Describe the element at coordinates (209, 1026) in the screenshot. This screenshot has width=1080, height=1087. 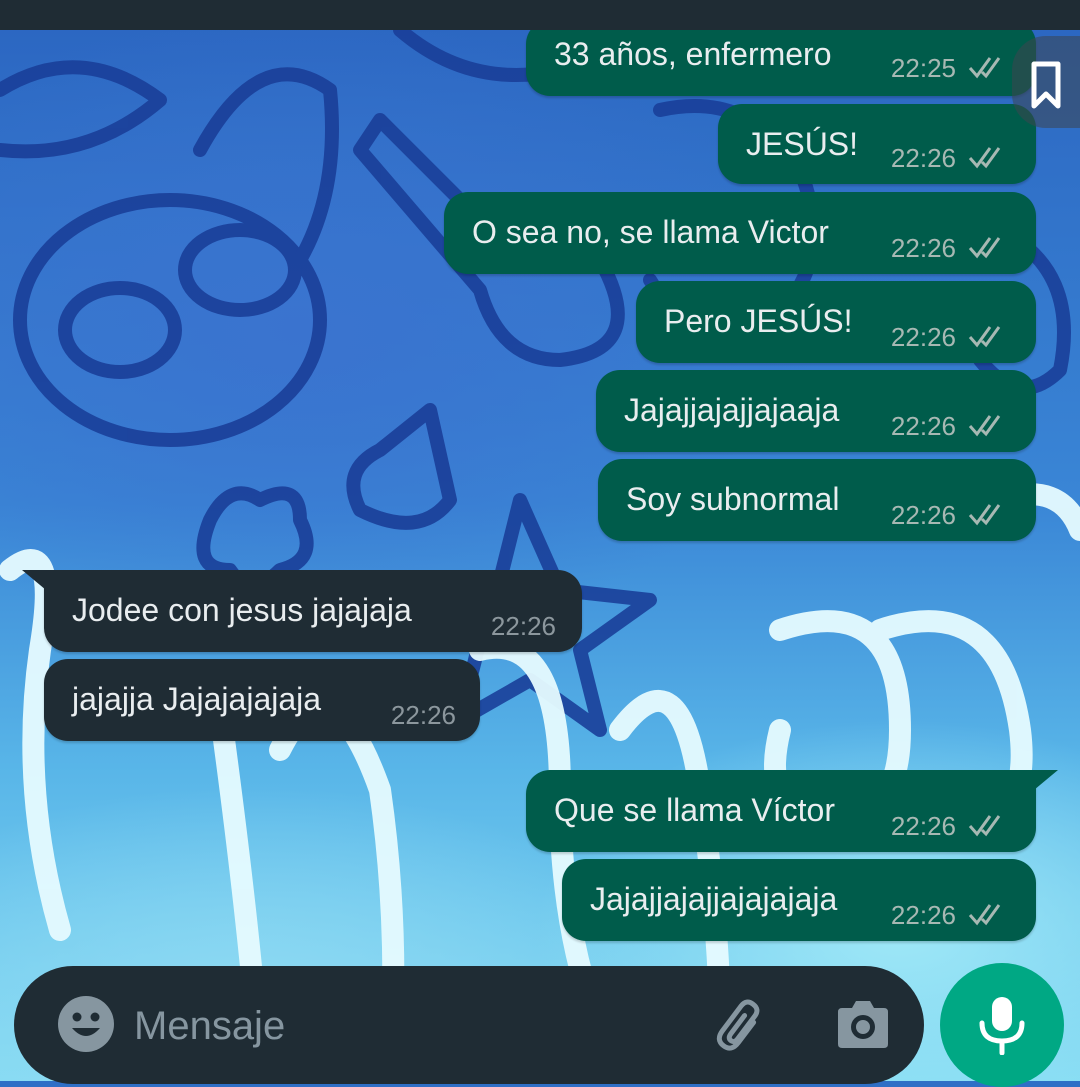
I see `message-input-placeholder: Mensaje` at that location.